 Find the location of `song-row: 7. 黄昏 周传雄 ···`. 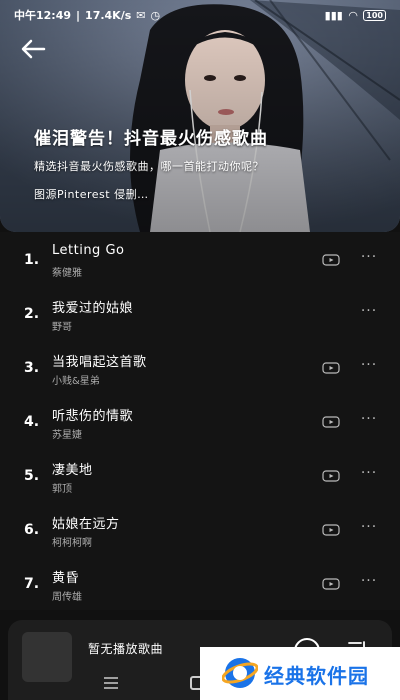

song-row: 7. 黄昏 周传雄 ··· is located at coordinates (200, 583).